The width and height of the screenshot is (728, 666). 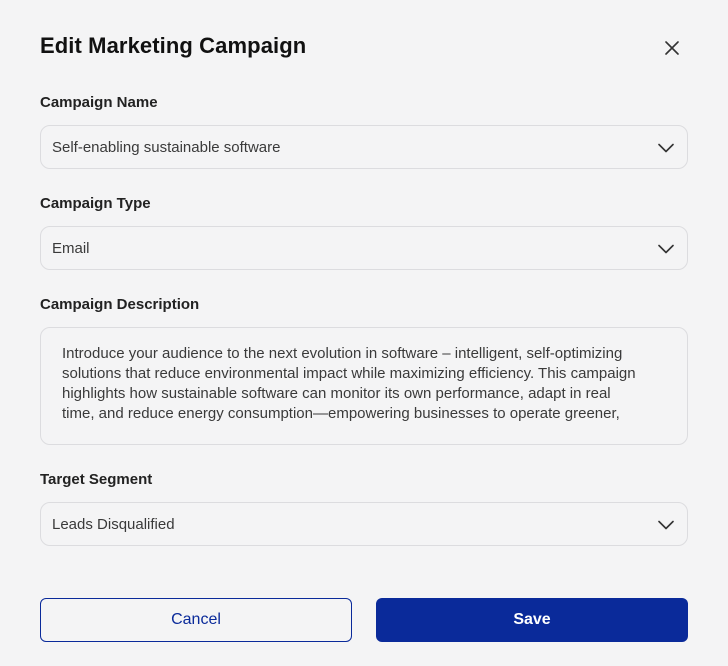 I want to click on save-button: Save, so click(x=532, y=620).